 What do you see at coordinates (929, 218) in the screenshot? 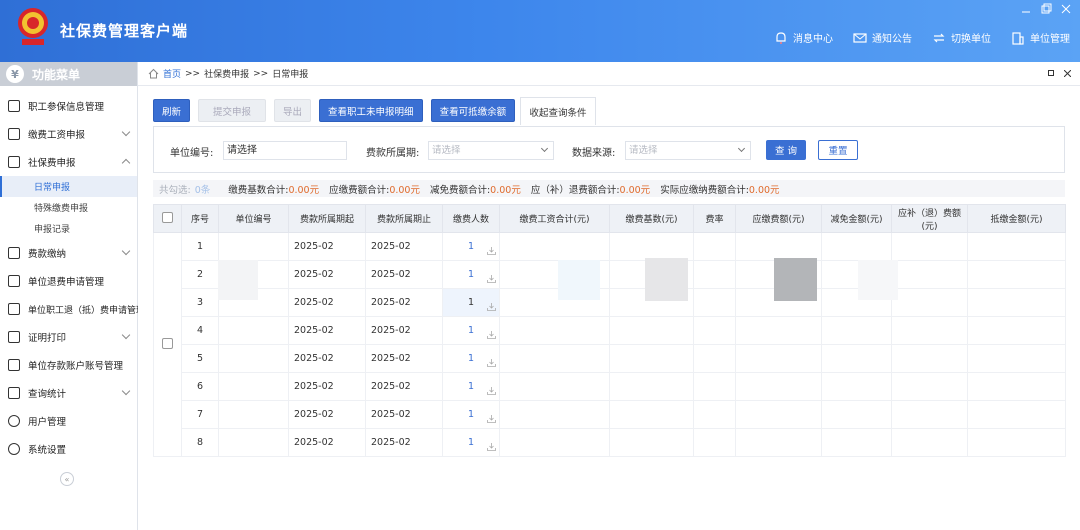
I see `col-refund: 应补（退）费额(元)` at bounding box center [929, 218].